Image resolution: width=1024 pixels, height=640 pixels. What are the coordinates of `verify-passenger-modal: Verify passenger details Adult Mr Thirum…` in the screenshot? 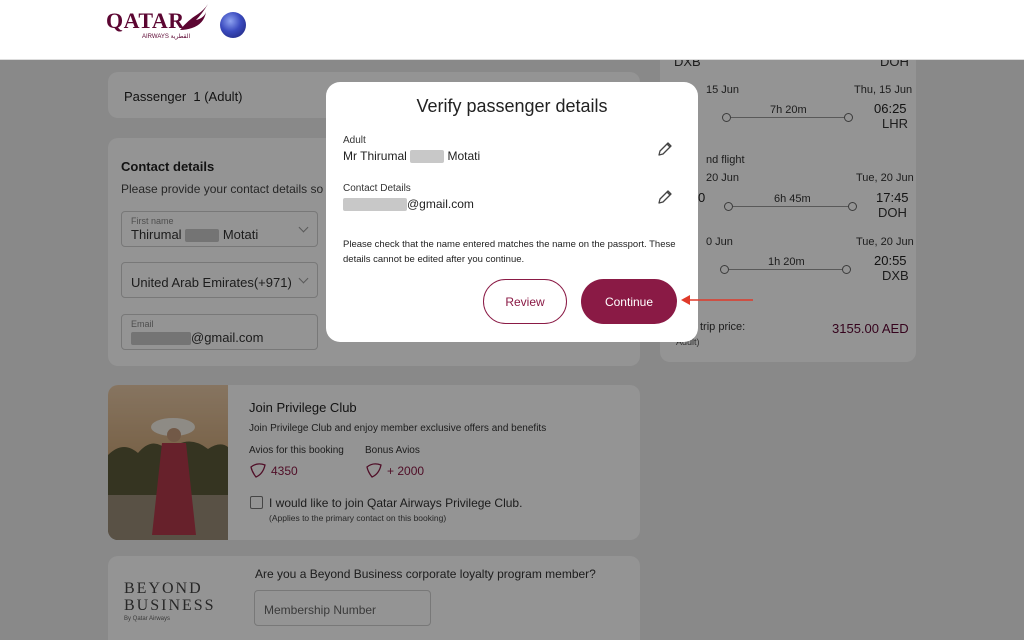 It's located at (512, 212).